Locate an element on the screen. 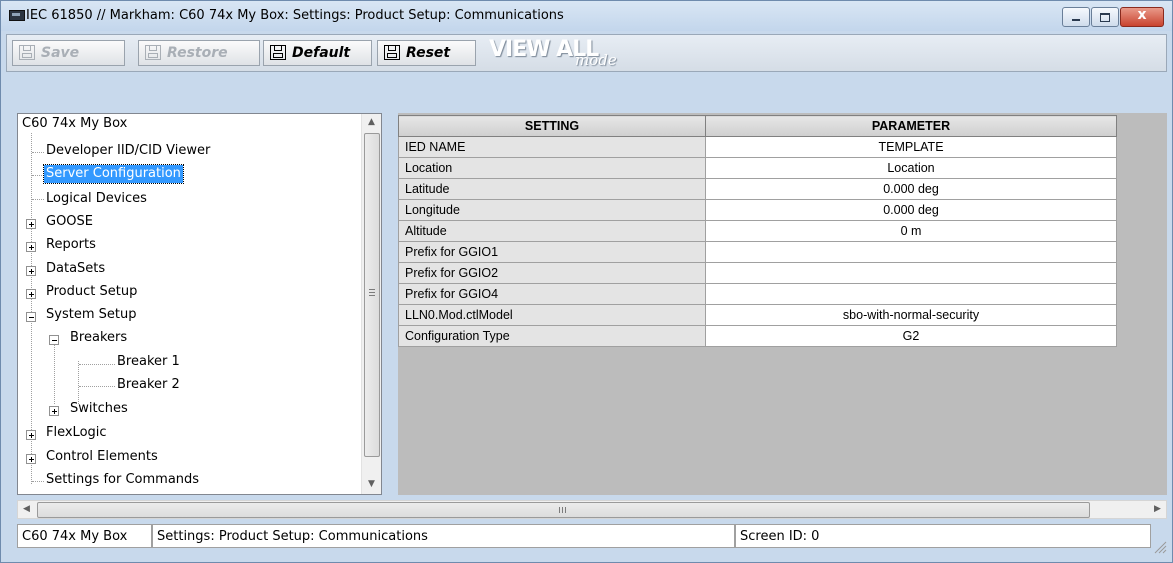 Image resolution: width=1173 pixels, height=563 pixels. parameter-value-cell: TEMPLATE is located at coordinates (911, 147).